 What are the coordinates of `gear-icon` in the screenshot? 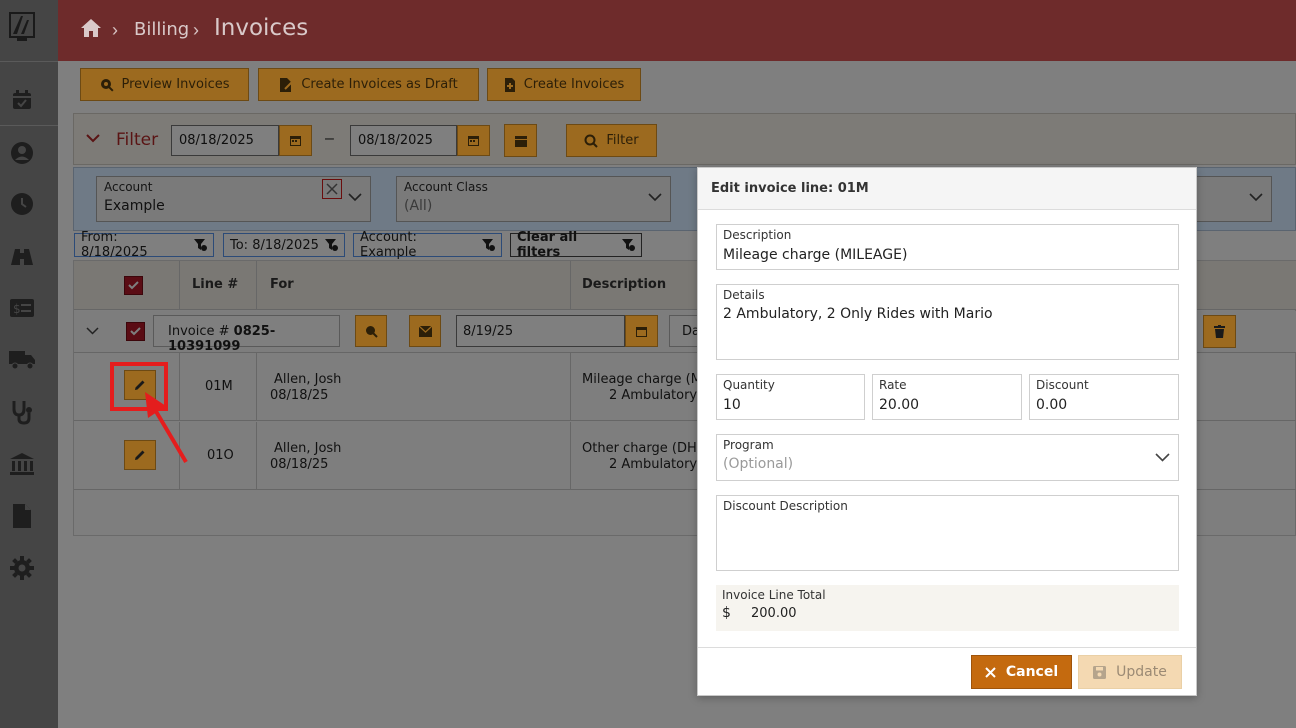 It's located at (22, 568).